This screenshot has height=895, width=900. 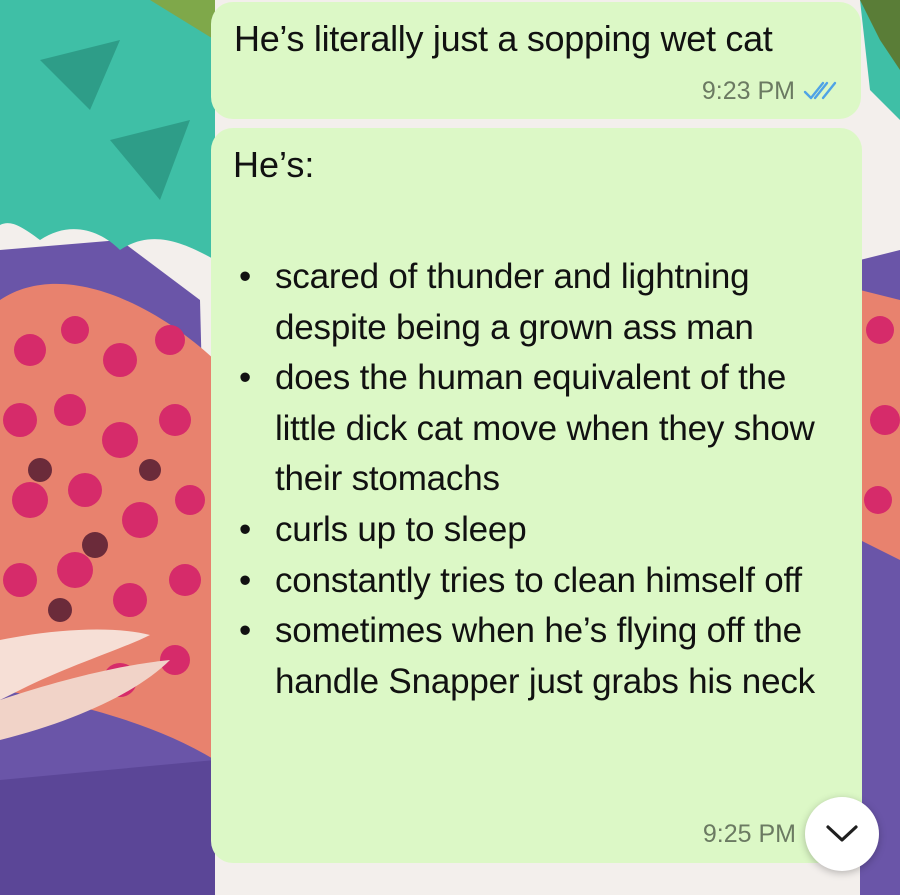 What do you see at coordinates (274, 164) in the screenshot?
I see `message-heading: He’s:` at bounding box center [274, 164].